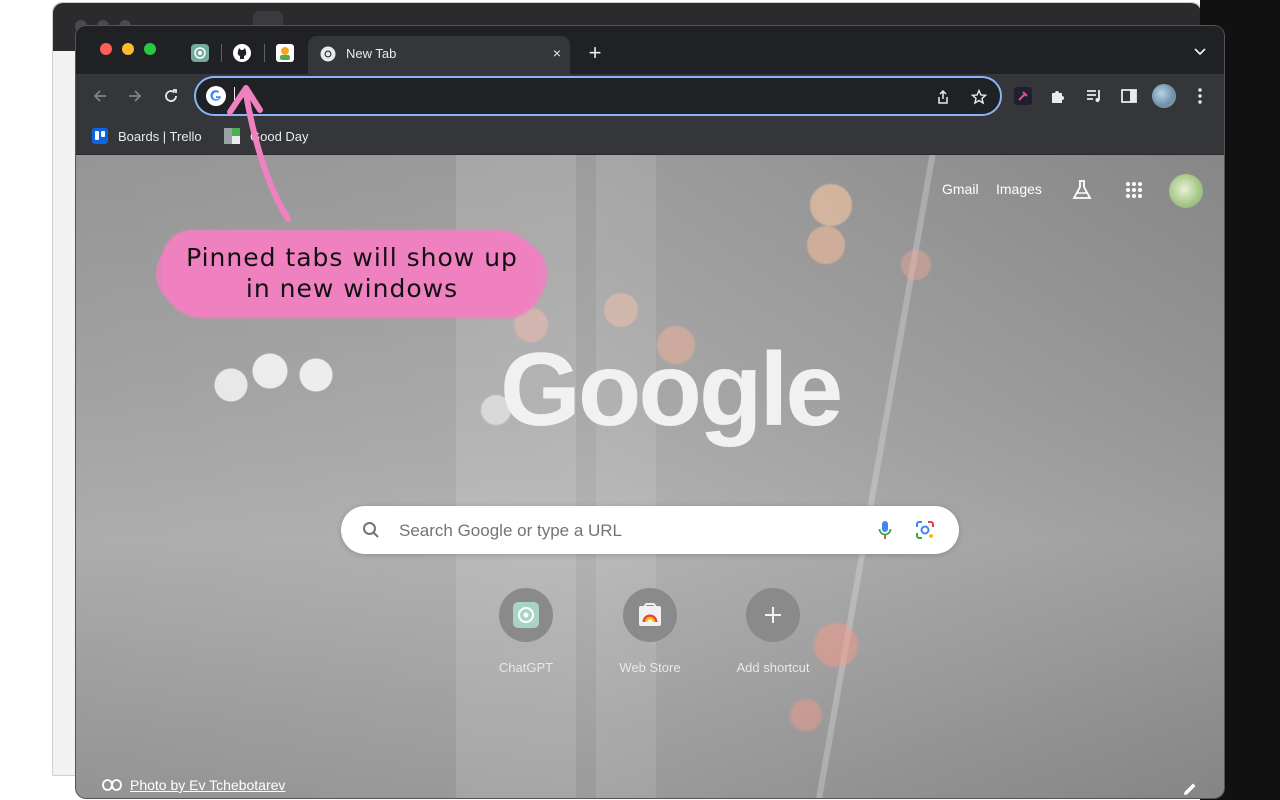 This screenshot has height=800, width=1280. Describe the element at coordinates (526, 667) in the screenshot. I see `shortcut-label: ChatGPT` at that location.